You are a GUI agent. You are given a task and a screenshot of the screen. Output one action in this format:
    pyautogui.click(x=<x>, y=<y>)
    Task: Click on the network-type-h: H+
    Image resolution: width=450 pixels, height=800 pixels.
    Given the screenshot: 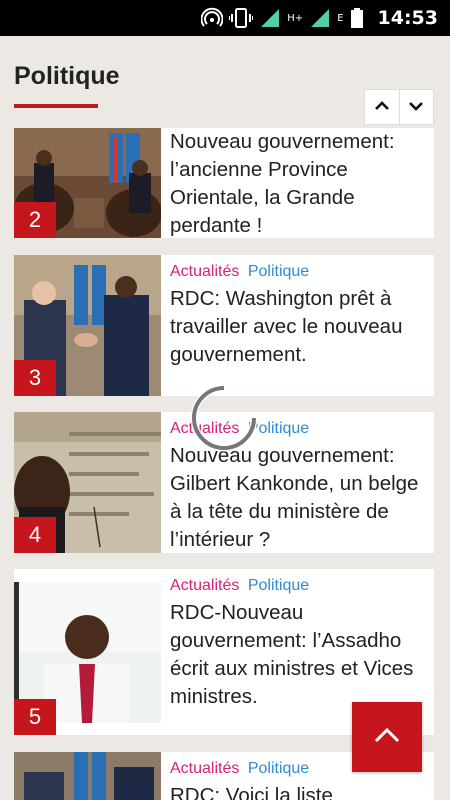 What is the action you would take?
    pyautogui.click(x=295, y=18)
    